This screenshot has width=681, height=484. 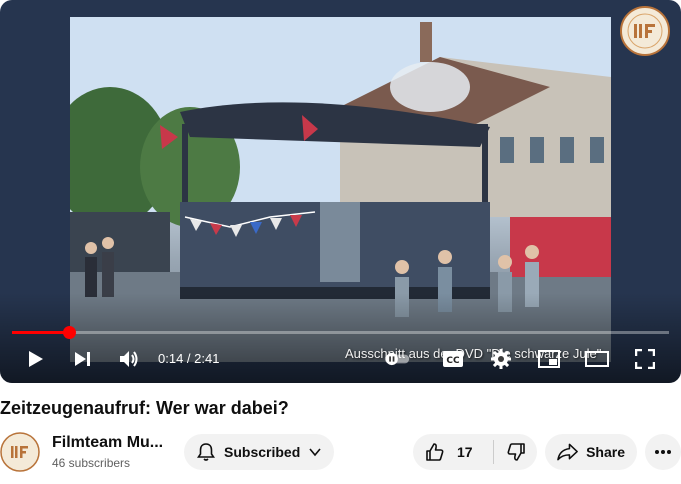 I want to click on duration: 2:41, so click(x=207, y=358).